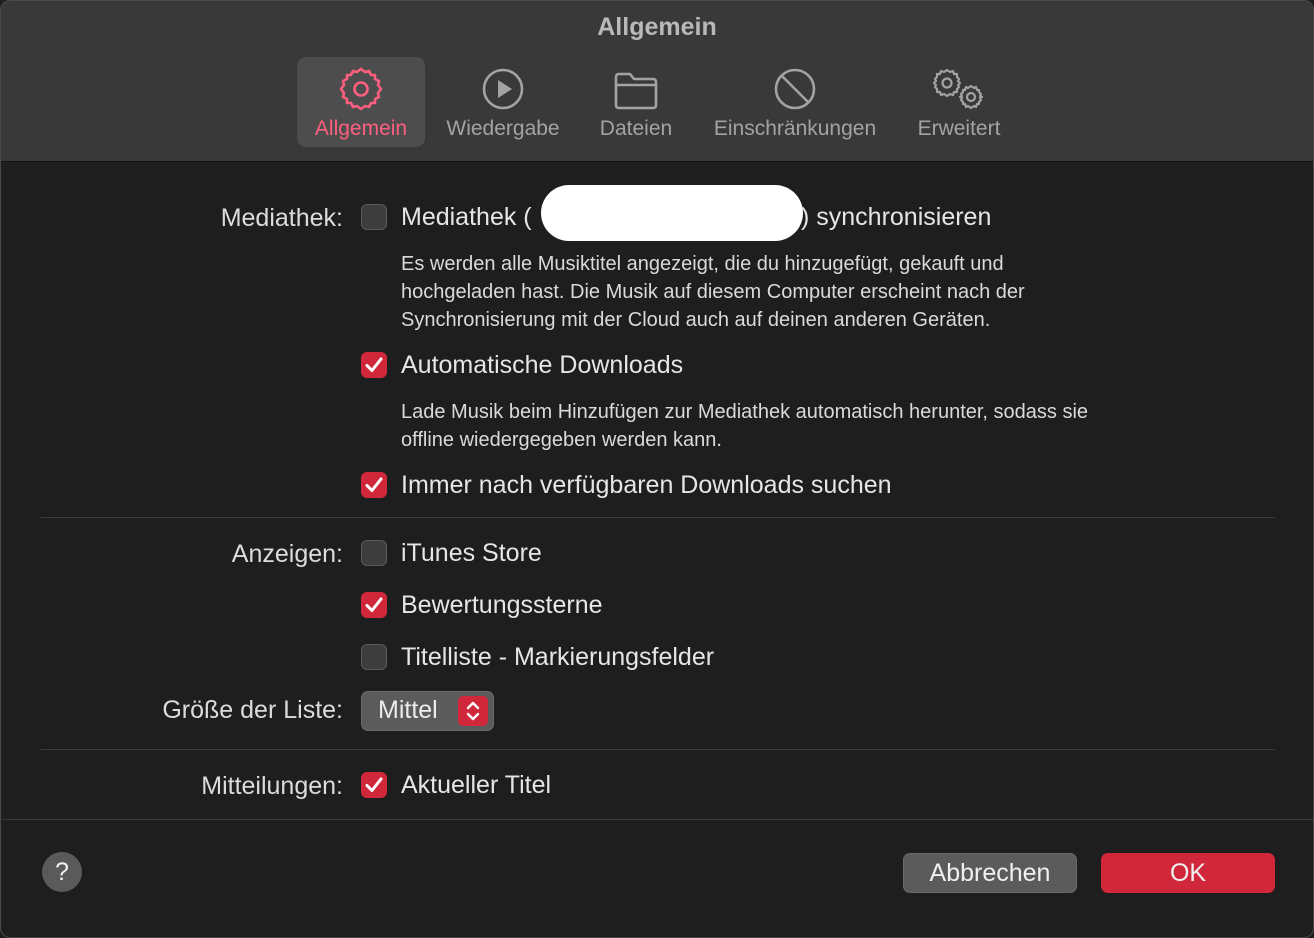 This screenshot has height=938, width=1314. What do you see at coordinates (252, 710) in the screenshot?
I see `list-size-label: Größe der Liste:` at bounding box center [252, 710].